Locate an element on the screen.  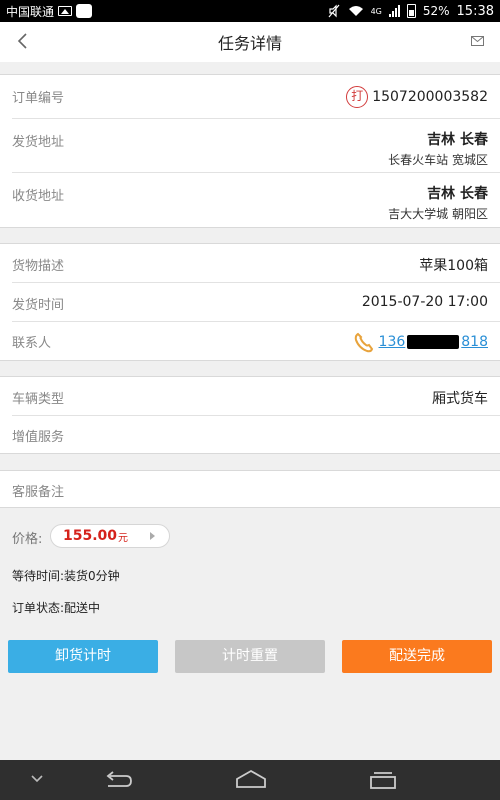
value-added-service-row: 增值服务 is located at coordinates (256, 435).